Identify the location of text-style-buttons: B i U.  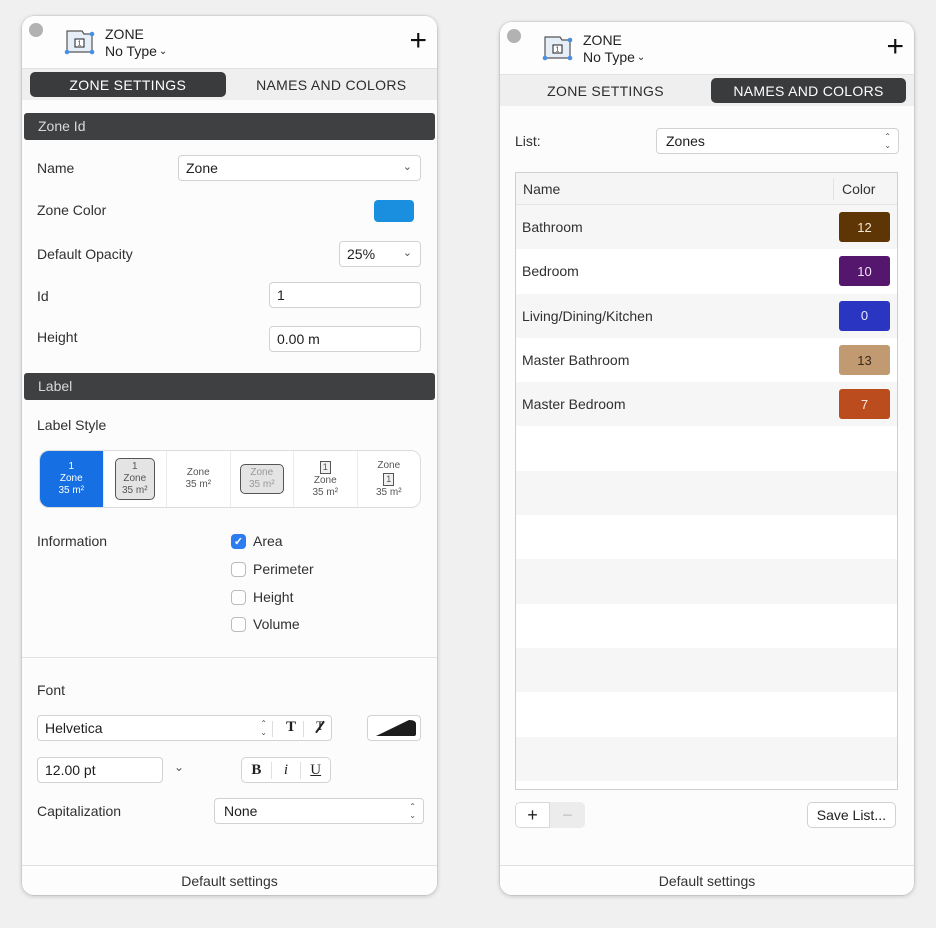
(286, 770).